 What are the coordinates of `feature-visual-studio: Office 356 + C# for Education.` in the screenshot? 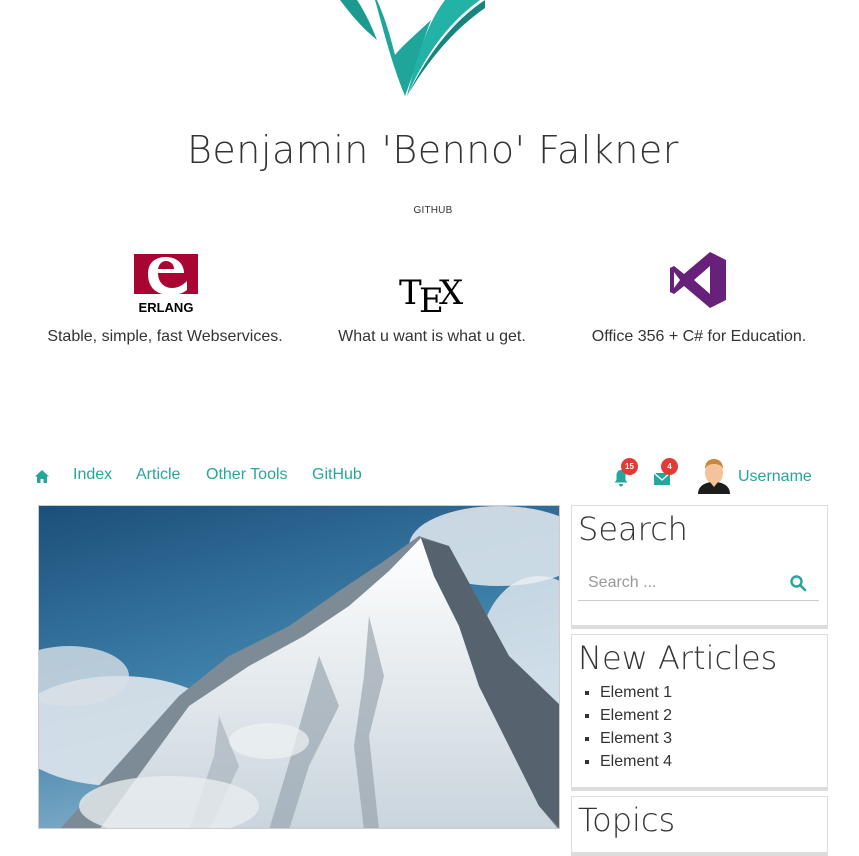 It's located at (699, 298).